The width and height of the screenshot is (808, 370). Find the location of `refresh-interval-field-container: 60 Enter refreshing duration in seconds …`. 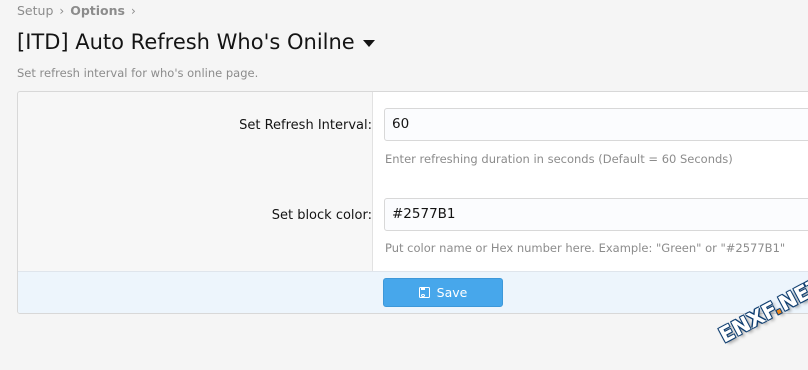

refresh-interval-field-container: 60 Enter refreshing duration in seconds … is located at coordinates (590, 137).